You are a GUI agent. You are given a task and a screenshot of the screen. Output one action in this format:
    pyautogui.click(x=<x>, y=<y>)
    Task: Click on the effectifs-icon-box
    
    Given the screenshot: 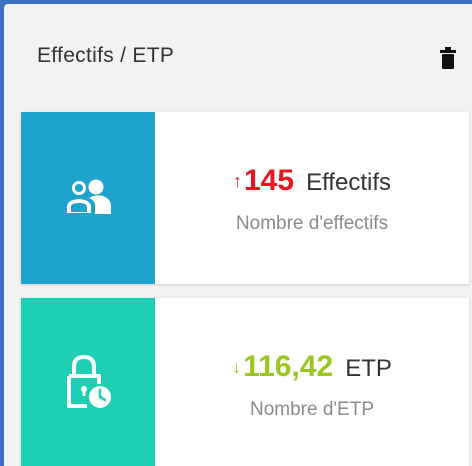 What is the action you would take?
    pyautogui.click(x=88, y=198)
    